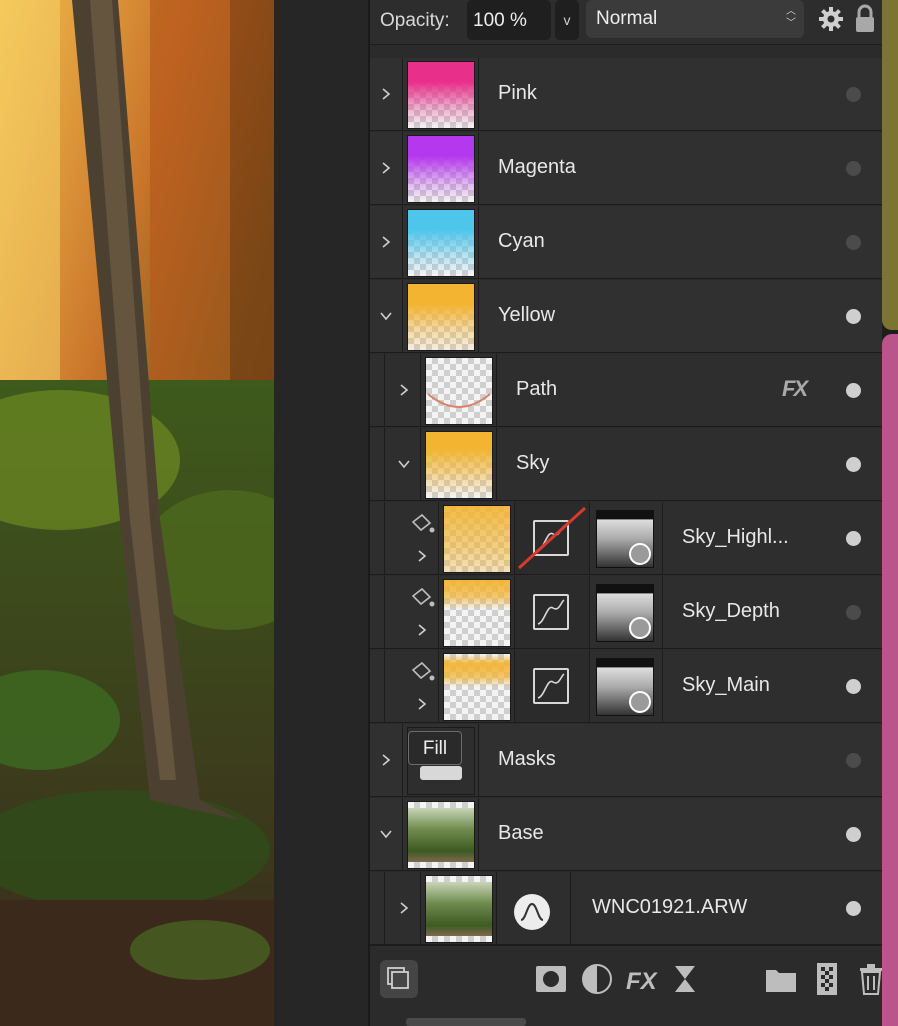  I want to click on opacity-dropdown-button: v, so click(567, 20).